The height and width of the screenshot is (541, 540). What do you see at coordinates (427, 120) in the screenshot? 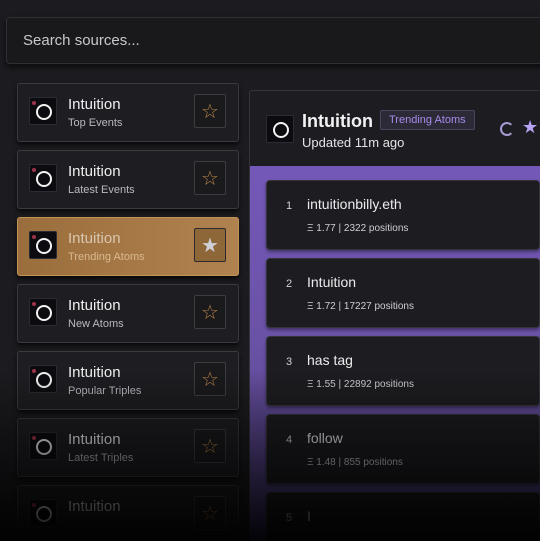
I see `category-tag: Trending Atoms` at bounding box center [427, 120].